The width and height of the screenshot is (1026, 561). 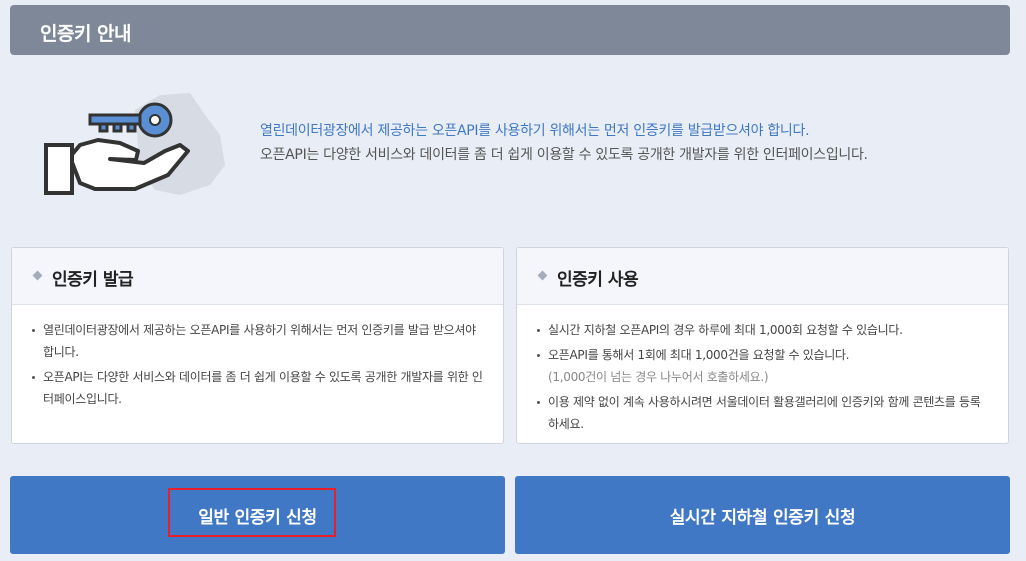 What do you see at coordinates (598, 280) in the screenshot?
I see `panel-title: 인증키 사용` at bounding box center [598, 280].